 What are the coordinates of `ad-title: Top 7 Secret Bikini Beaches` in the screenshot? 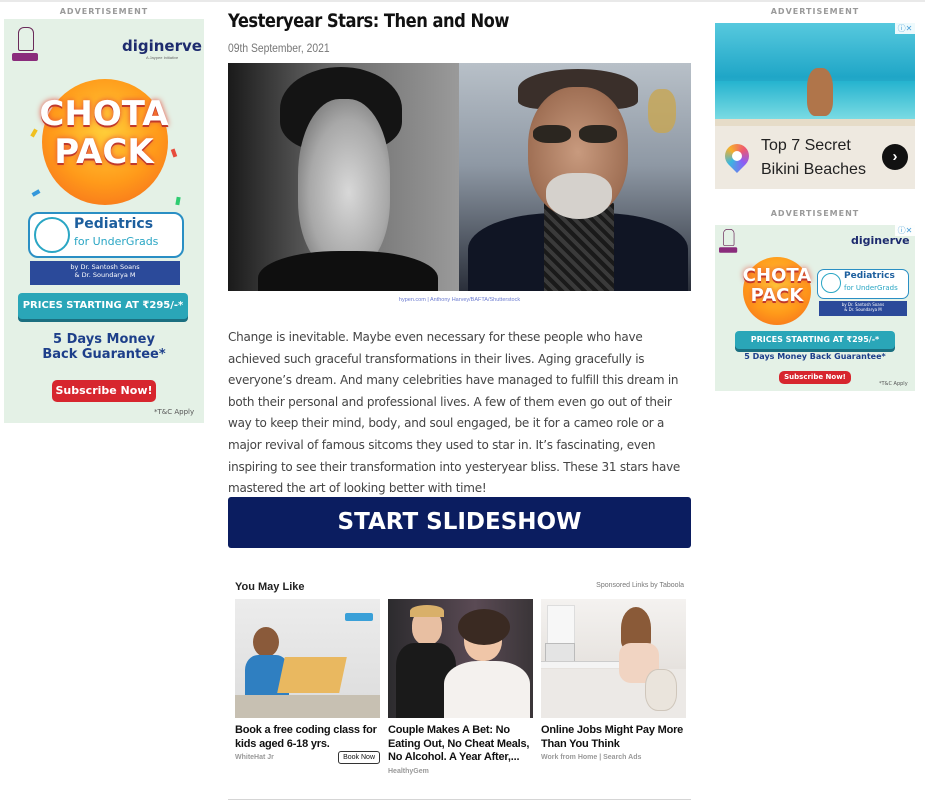 It's located at (826, 158).